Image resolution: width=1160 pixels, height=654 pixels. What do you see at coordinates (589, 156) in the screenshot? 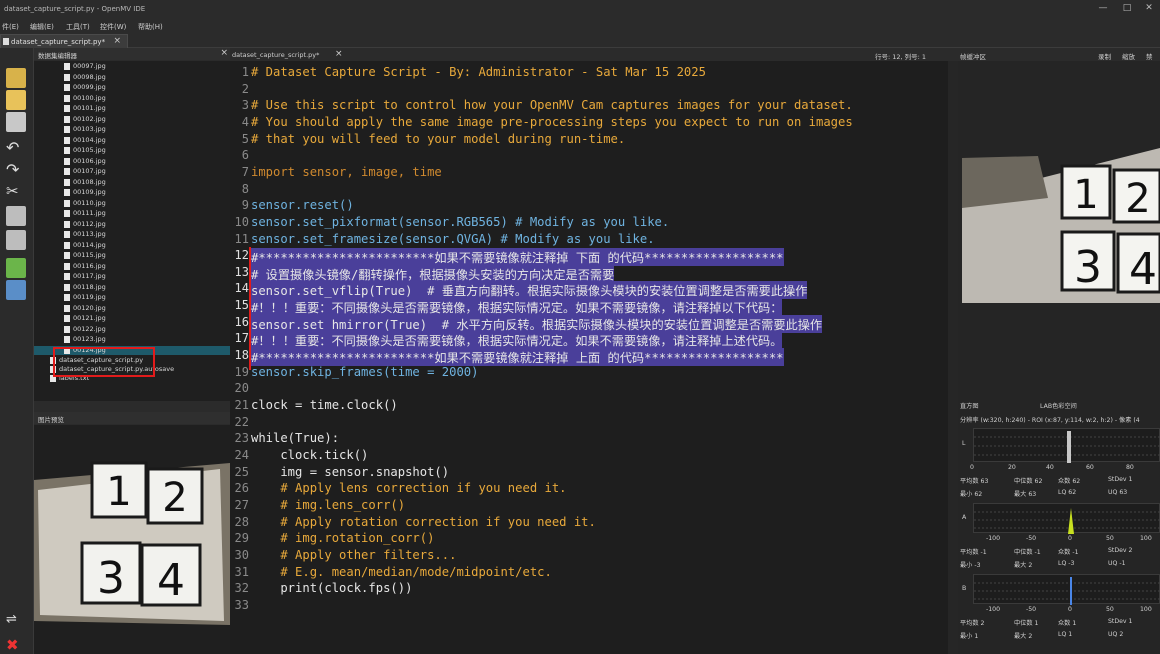
I see `code-line: 6` at bounding box center [589, 156].